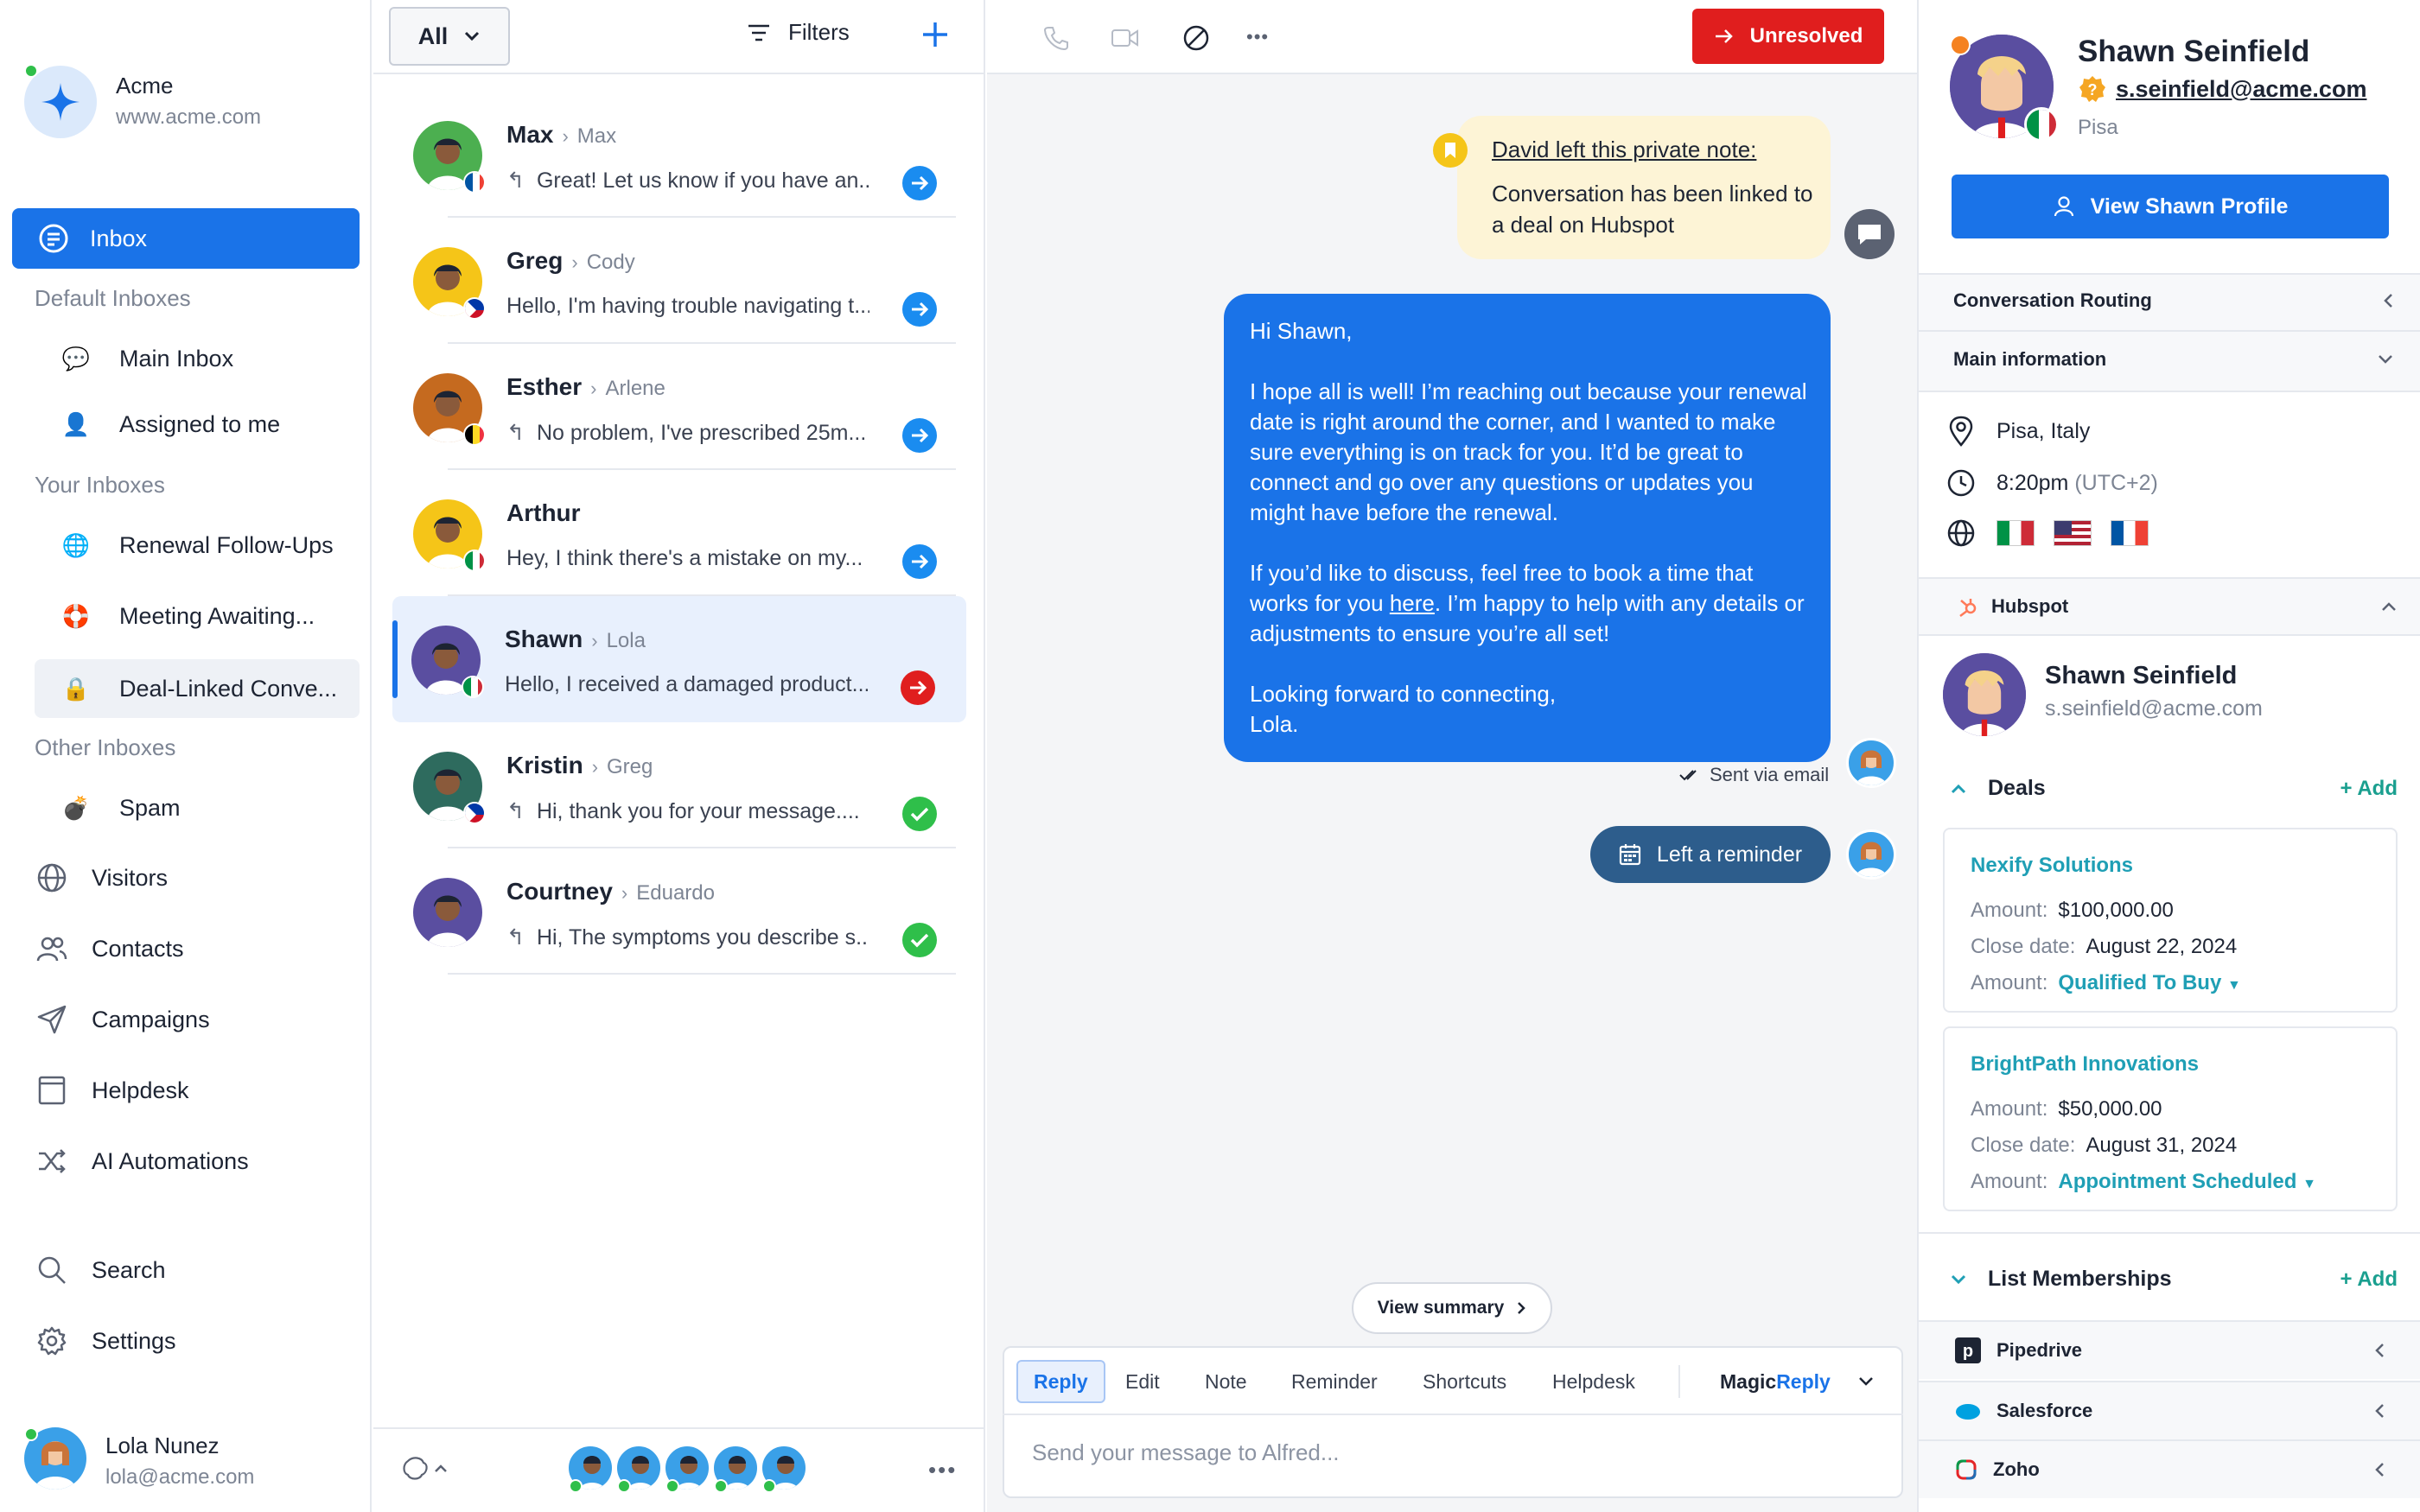  I want to click on nav-item-campaigns: Campaigns, so click(122, 1020).